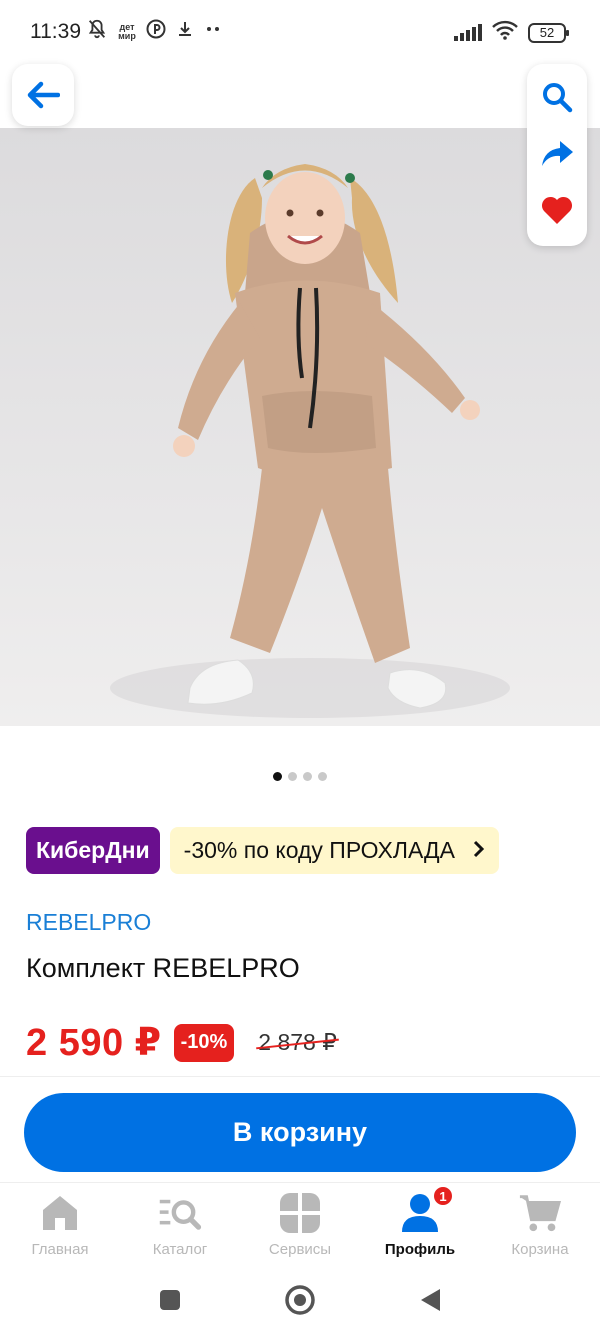  Describe the element at coordinates (97, 31) in the screenshot. I see `muted-bell-icon` at that location.